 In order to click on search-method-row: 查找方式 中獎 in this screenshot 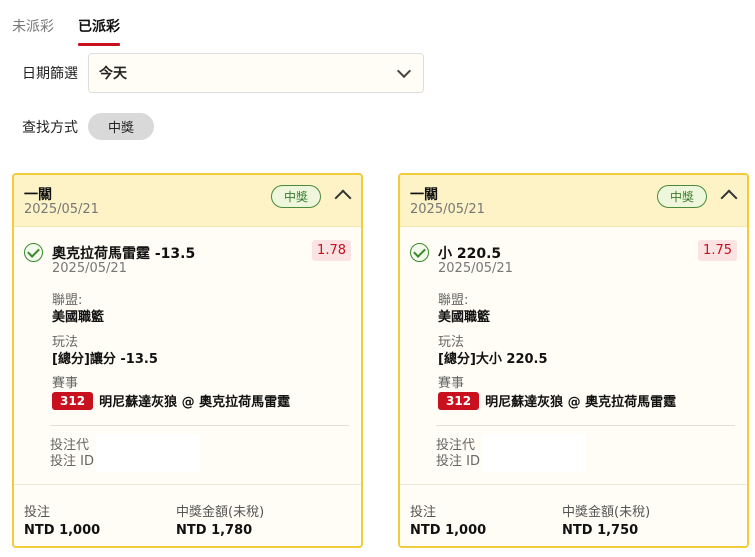, I will do `click(88, 126)`.